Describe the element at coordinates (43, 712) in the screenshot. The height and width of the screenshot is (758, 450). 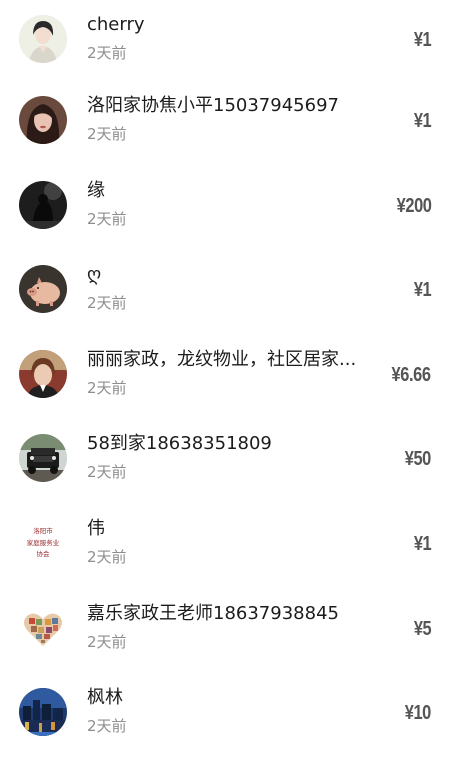
I see `night-city-avatar` at that location.